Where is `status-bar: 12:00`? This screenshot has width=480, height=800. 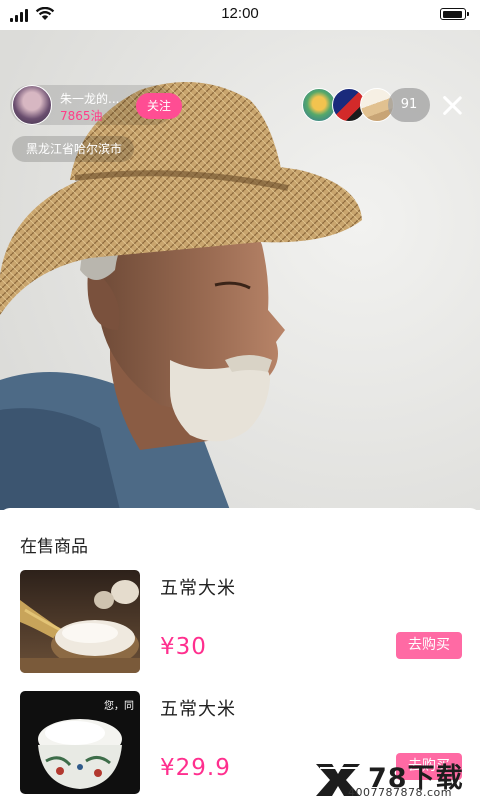
status-bar: 12:00 is located at coordinates (240, 15).